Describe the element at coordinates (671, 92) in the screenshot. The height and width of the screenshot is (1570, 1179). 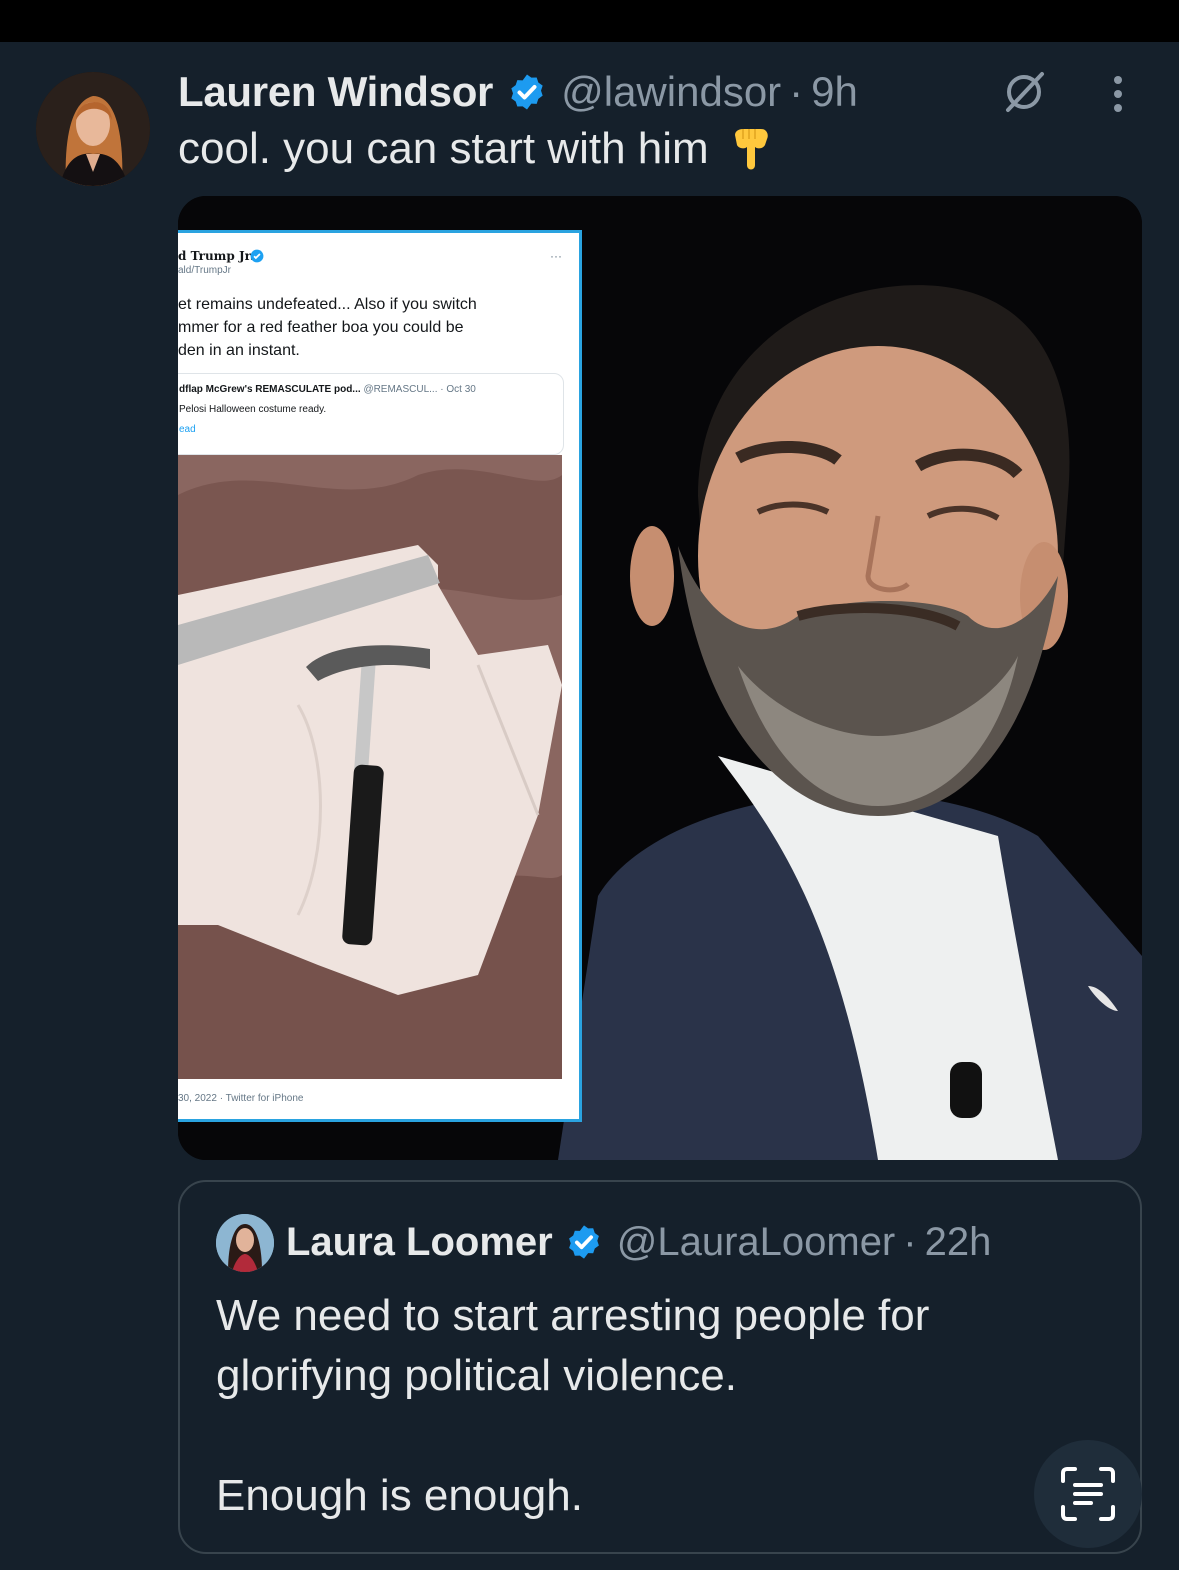
I see `author-handle: @lawindsor` at that location.